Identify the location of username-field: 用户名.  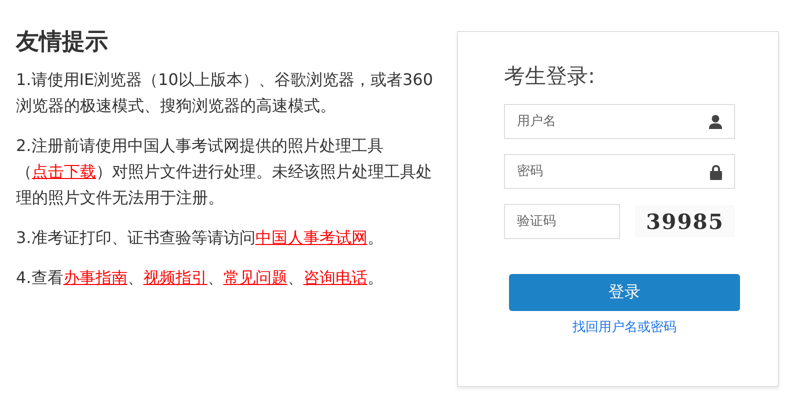
(619, 121).